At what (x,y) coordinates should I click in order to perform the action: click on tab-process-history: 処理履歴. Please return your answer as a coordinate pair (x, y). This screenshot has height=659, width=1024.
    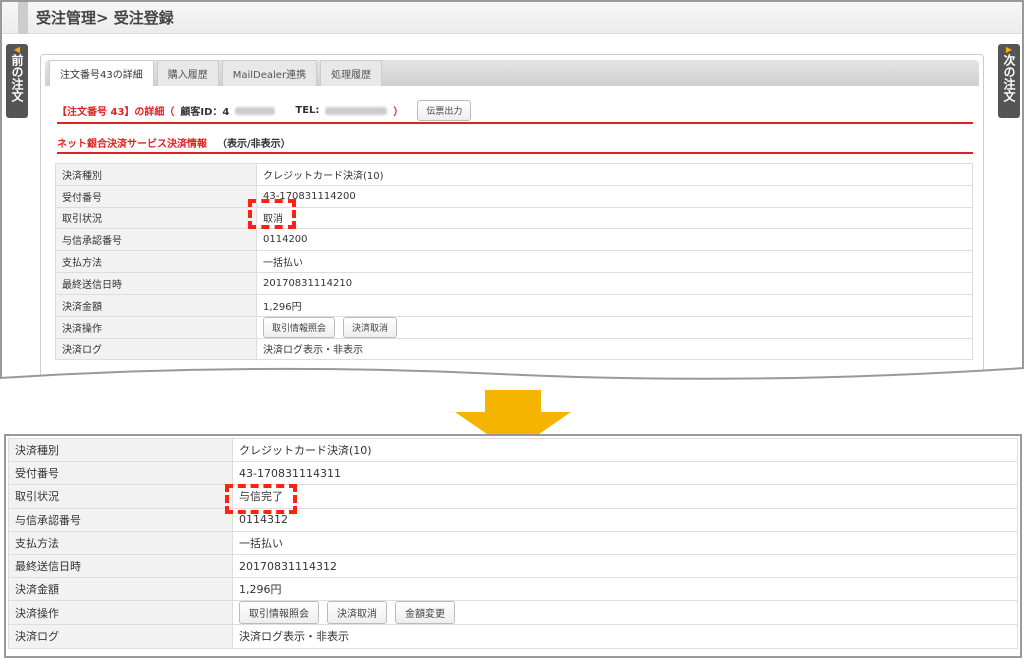
    Looking at the image, I should click on (351, 73).